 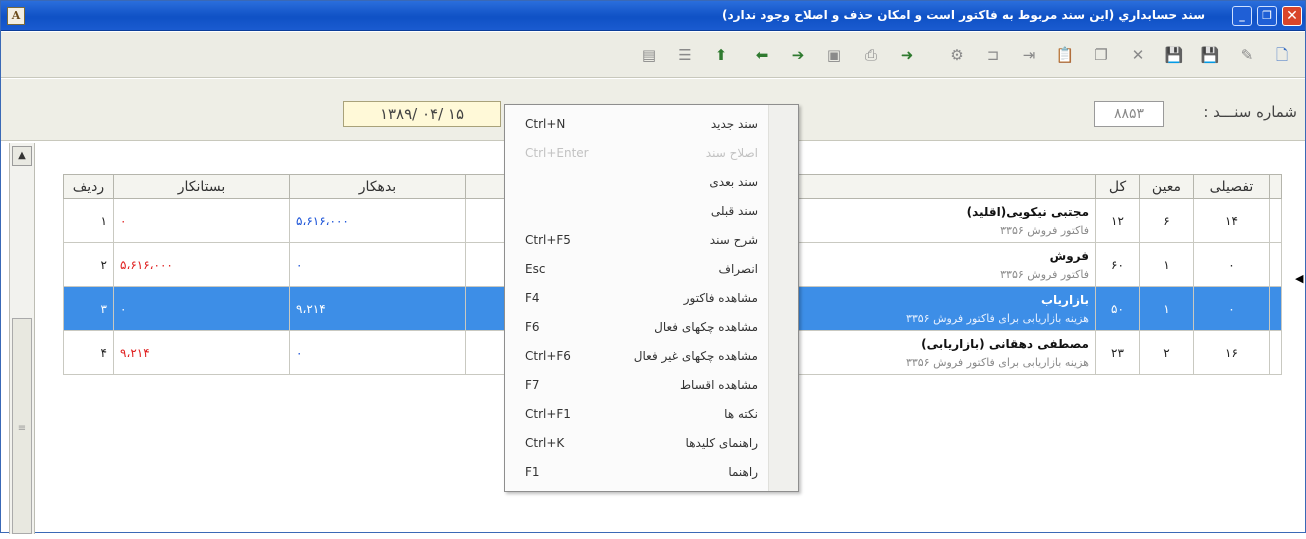 I want to click on doc-number-field: ۸۸۵۳, so click(x=1129, y=114).